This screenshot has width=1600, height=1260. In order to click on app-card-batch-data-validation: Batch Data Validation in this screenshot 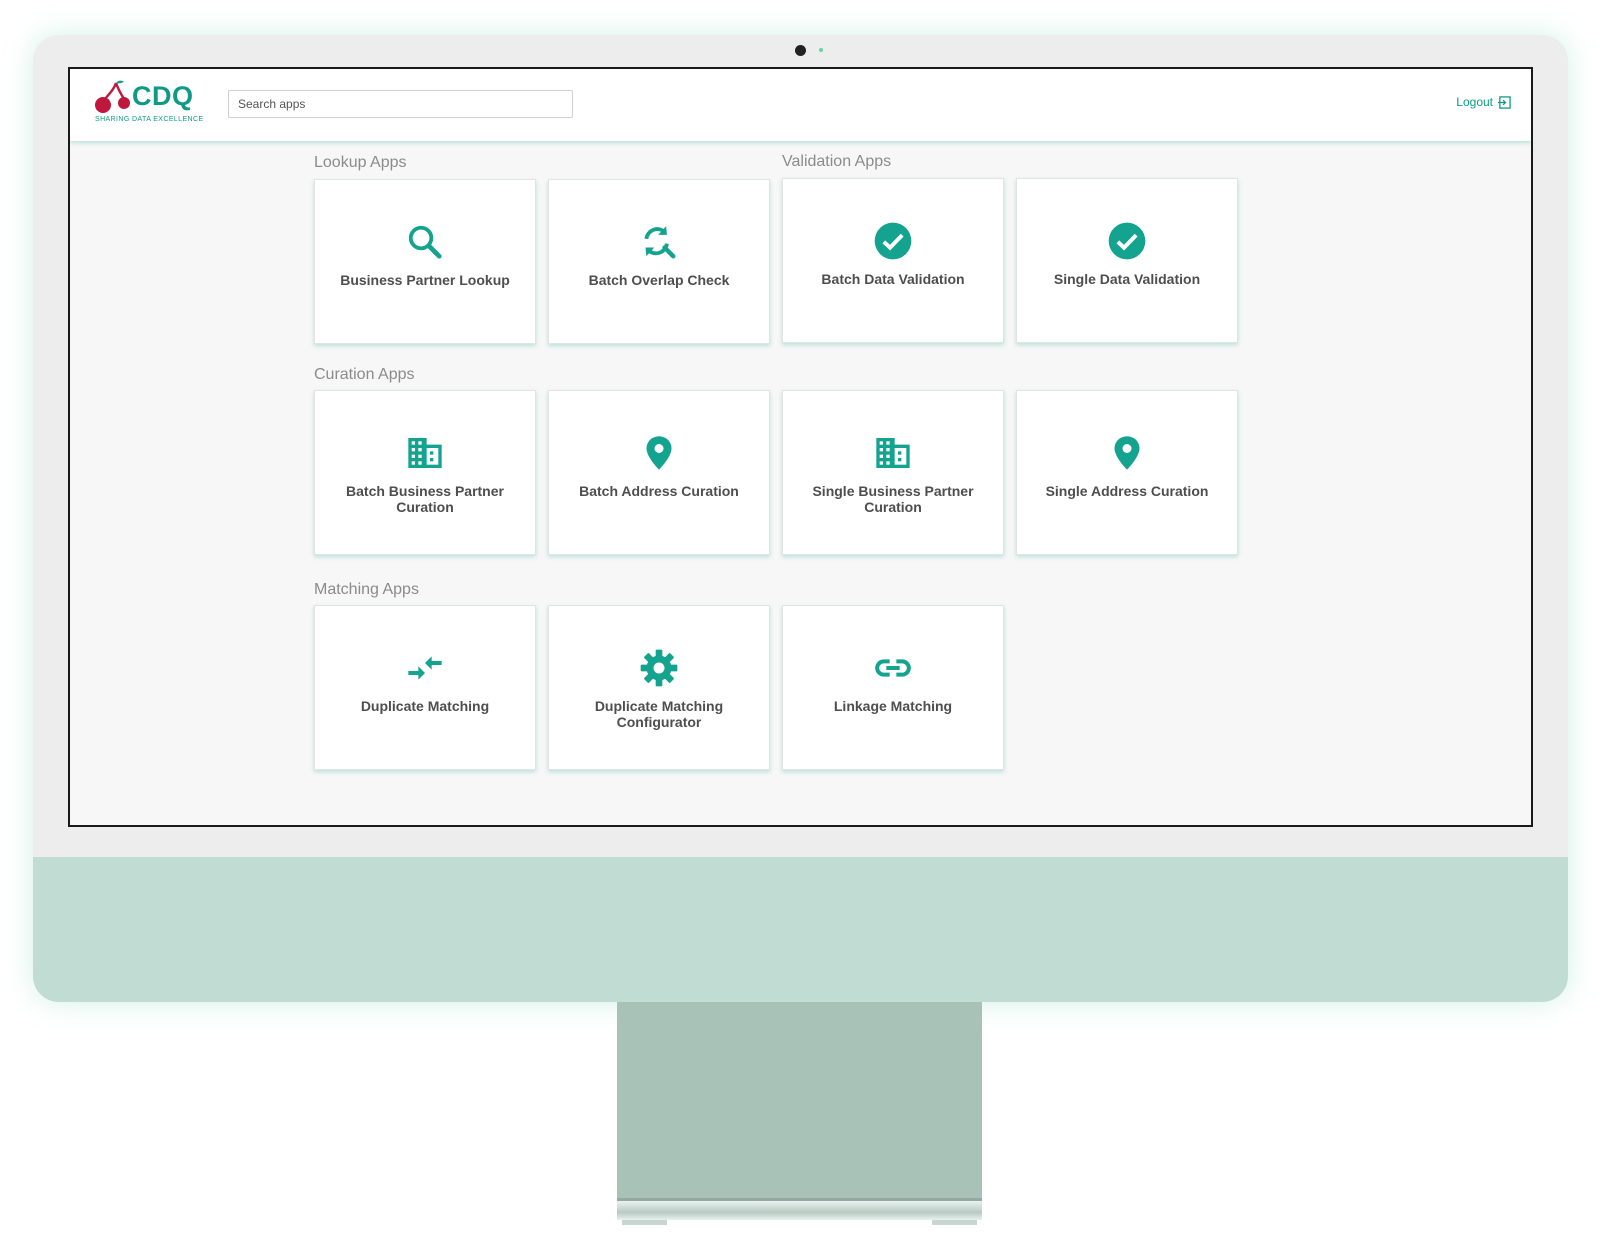, I will do `click(893, 260)`.